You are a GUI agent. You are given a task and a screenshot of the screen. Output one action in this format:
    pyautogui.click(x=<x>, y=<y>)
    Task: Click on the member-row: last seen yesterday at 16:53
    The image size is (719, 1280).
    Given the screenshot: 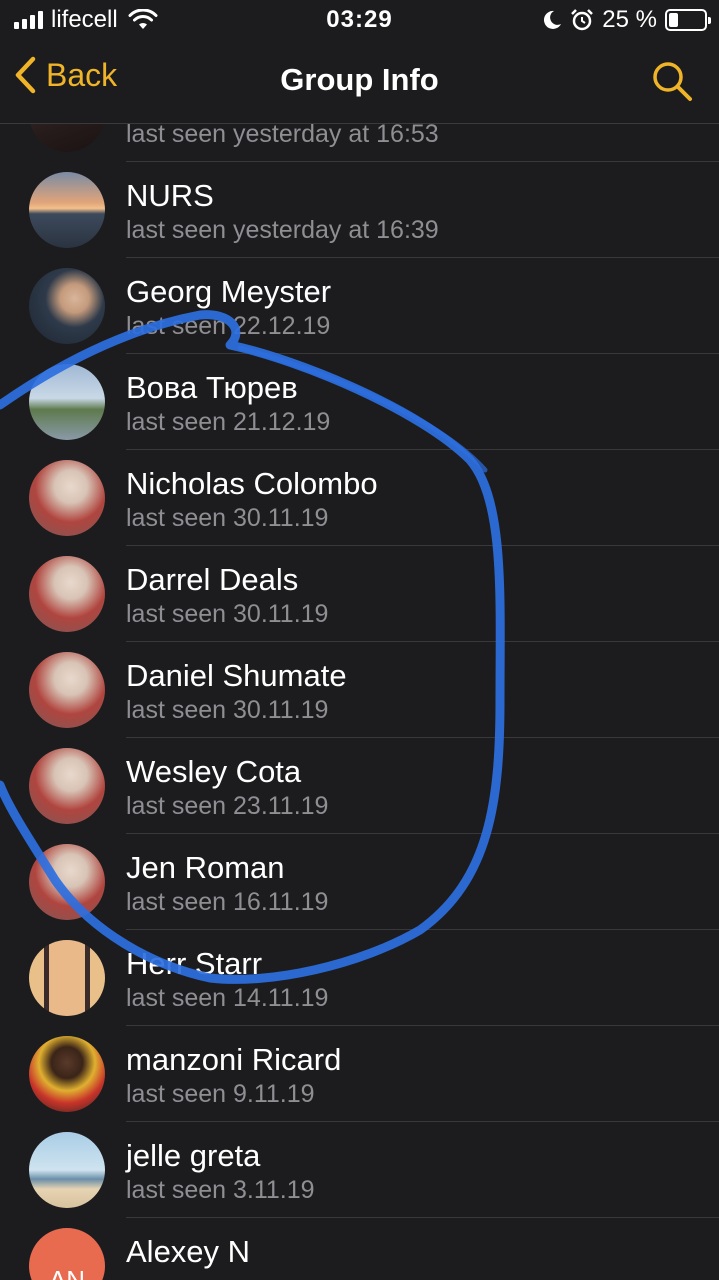 What is the action you would take?
    pyautogui.click(x=359, y=143)
    